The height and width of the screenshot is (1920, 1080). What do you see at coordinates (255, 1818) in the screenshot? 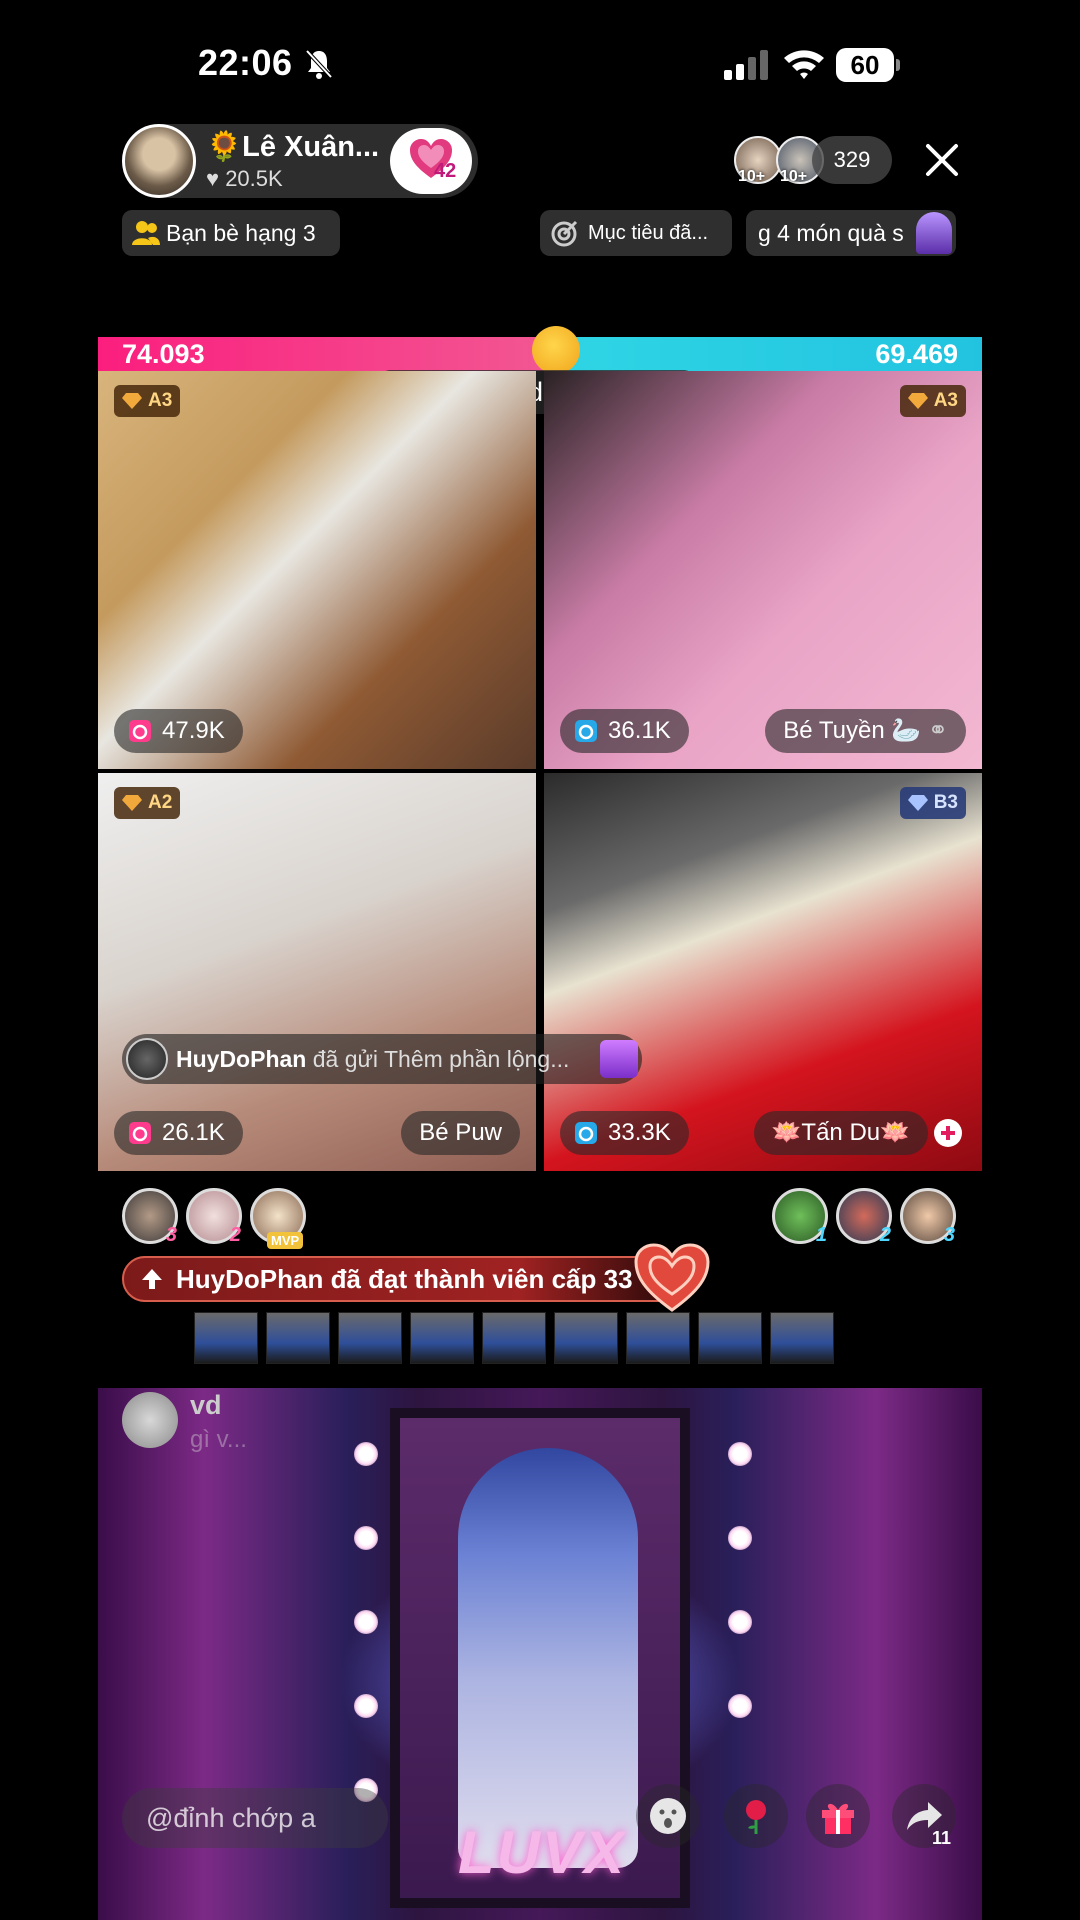
I see `comment-input` at bounding box center [255, 1818].